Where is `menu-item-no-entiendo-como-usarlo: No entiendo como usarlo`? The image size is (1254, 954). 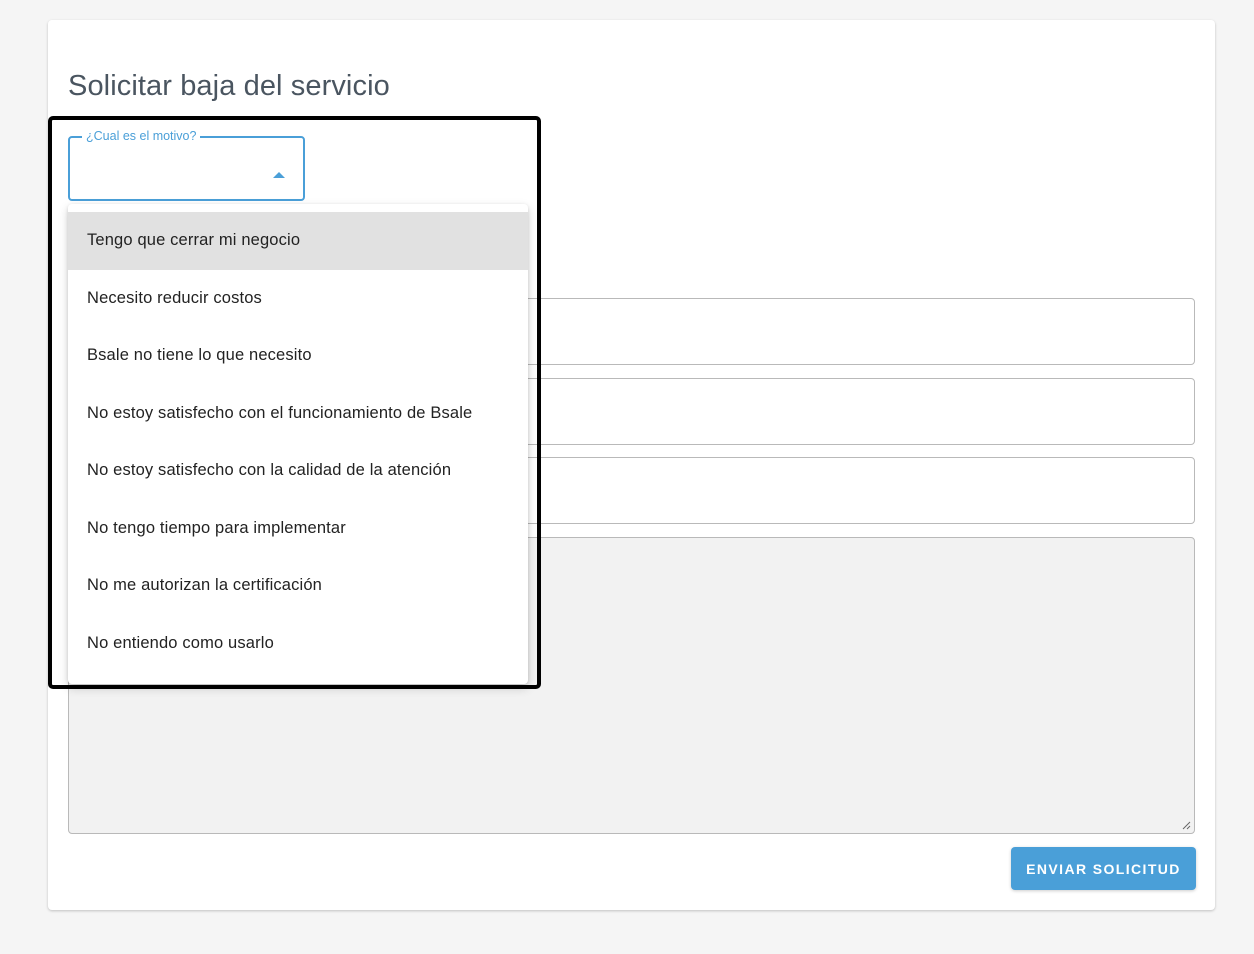
menu-item-no-entiendo-como-usarlo: No entiendo como usarlo is located at coordinates (298, 644).